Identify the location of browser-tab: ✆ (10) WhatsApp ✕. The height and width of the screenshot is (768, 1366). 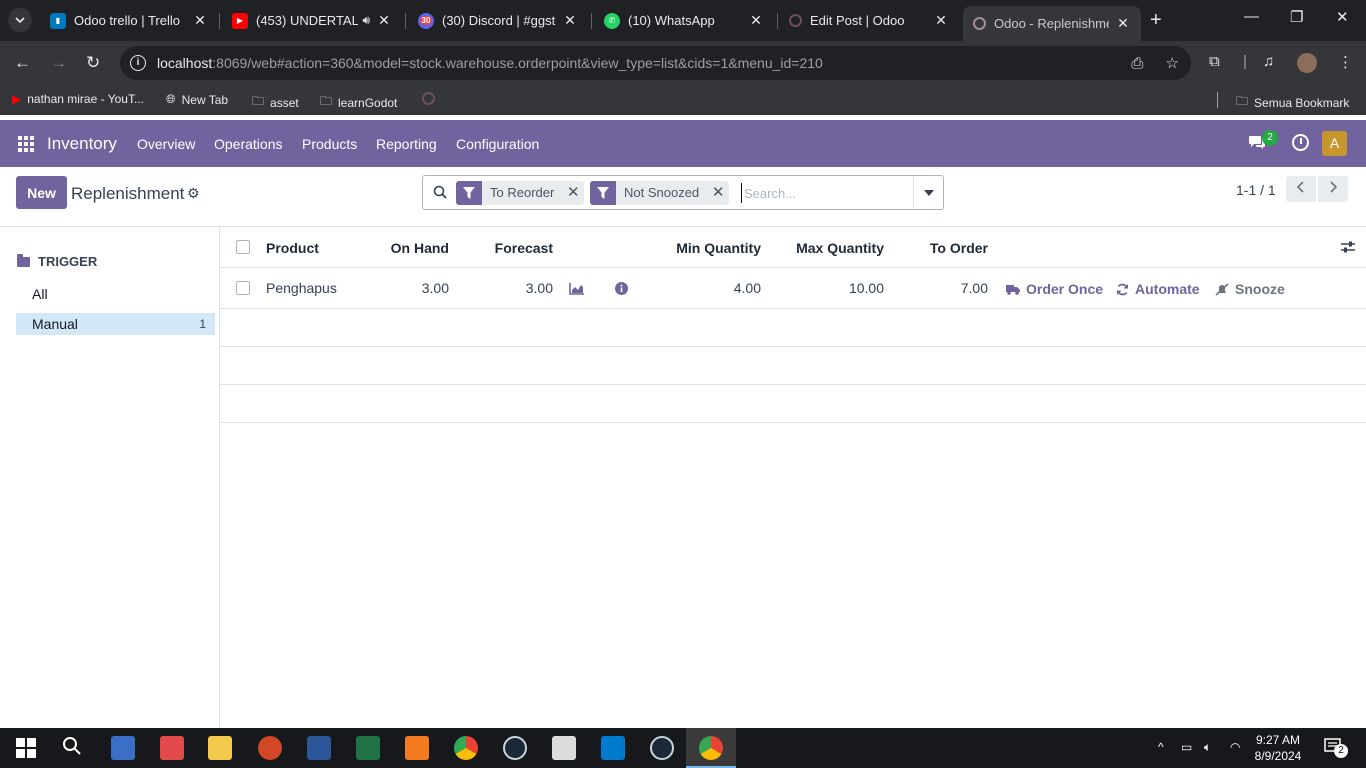
(684, 20).